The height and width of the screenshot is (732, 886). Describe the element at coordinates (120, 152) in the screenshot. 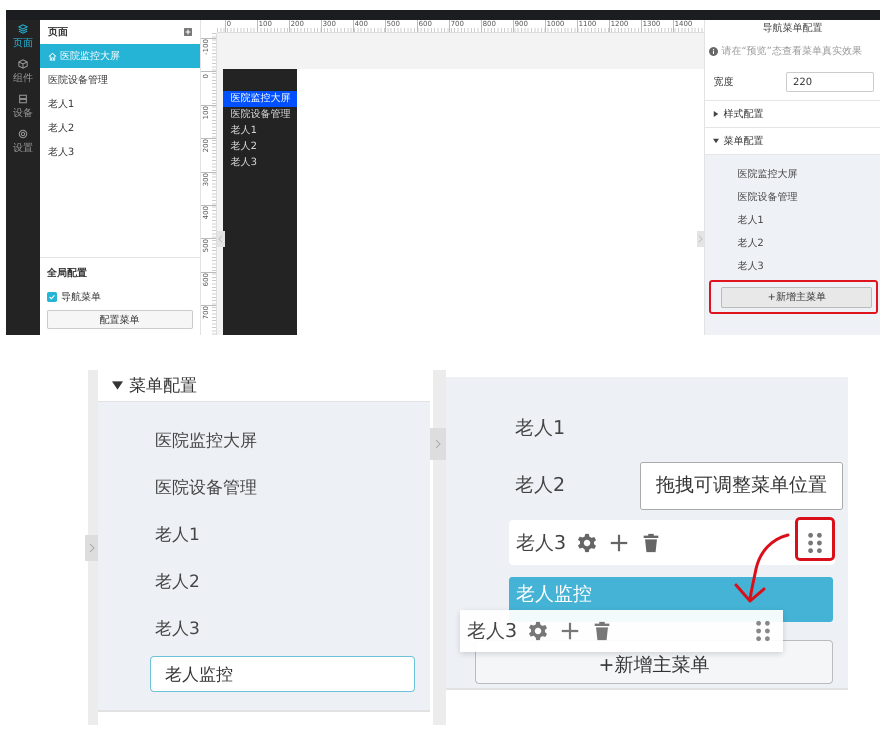

I see `page-item: 老人3` at that location.